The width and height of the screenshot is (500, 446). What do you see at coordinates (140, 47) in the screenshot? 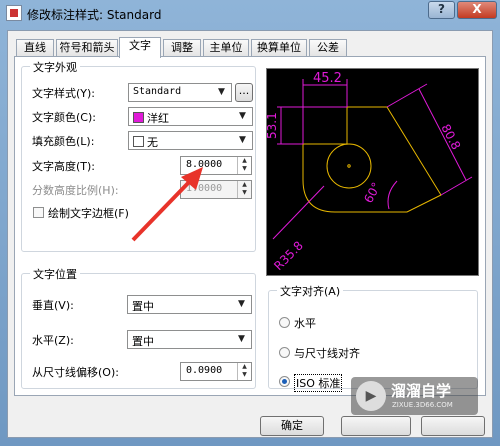
I see `tab-text: 文字` at bounding box center [140, 47].